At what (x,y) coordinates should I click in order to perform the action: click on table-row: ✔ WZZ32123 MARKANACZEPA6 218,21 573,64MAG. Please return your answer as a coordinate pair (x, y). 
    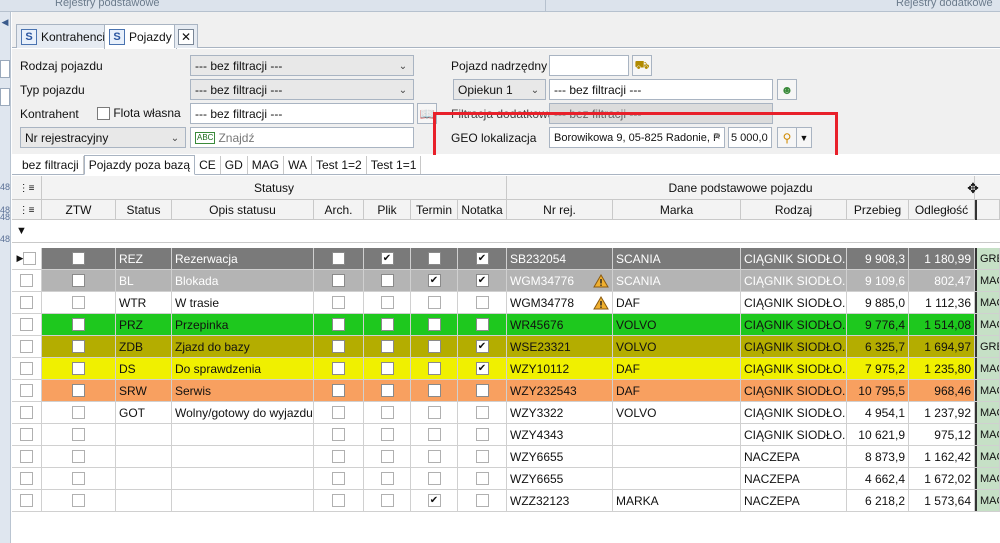
    Looking at the image, I should click on (506, 501).